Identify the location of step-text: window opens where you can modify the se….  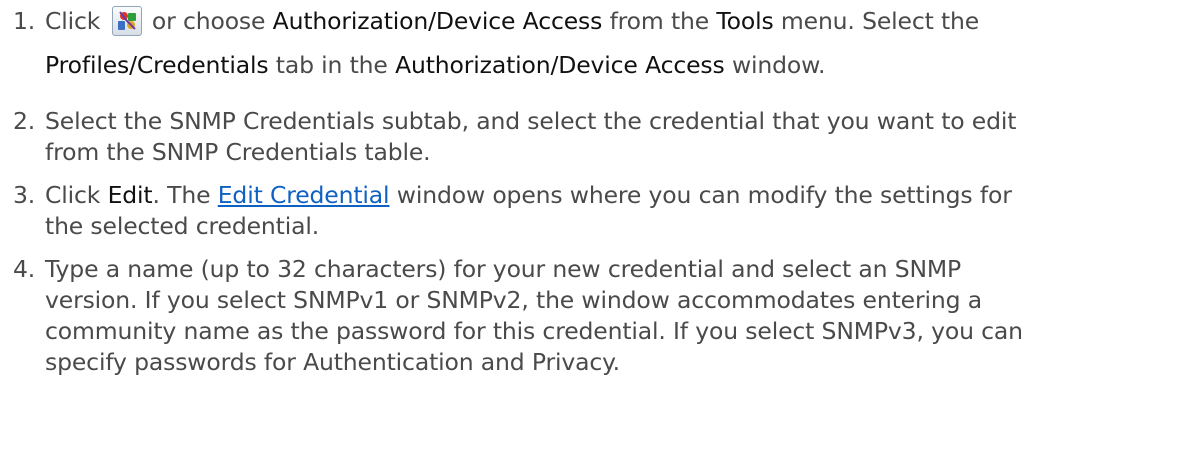
(704, 195).